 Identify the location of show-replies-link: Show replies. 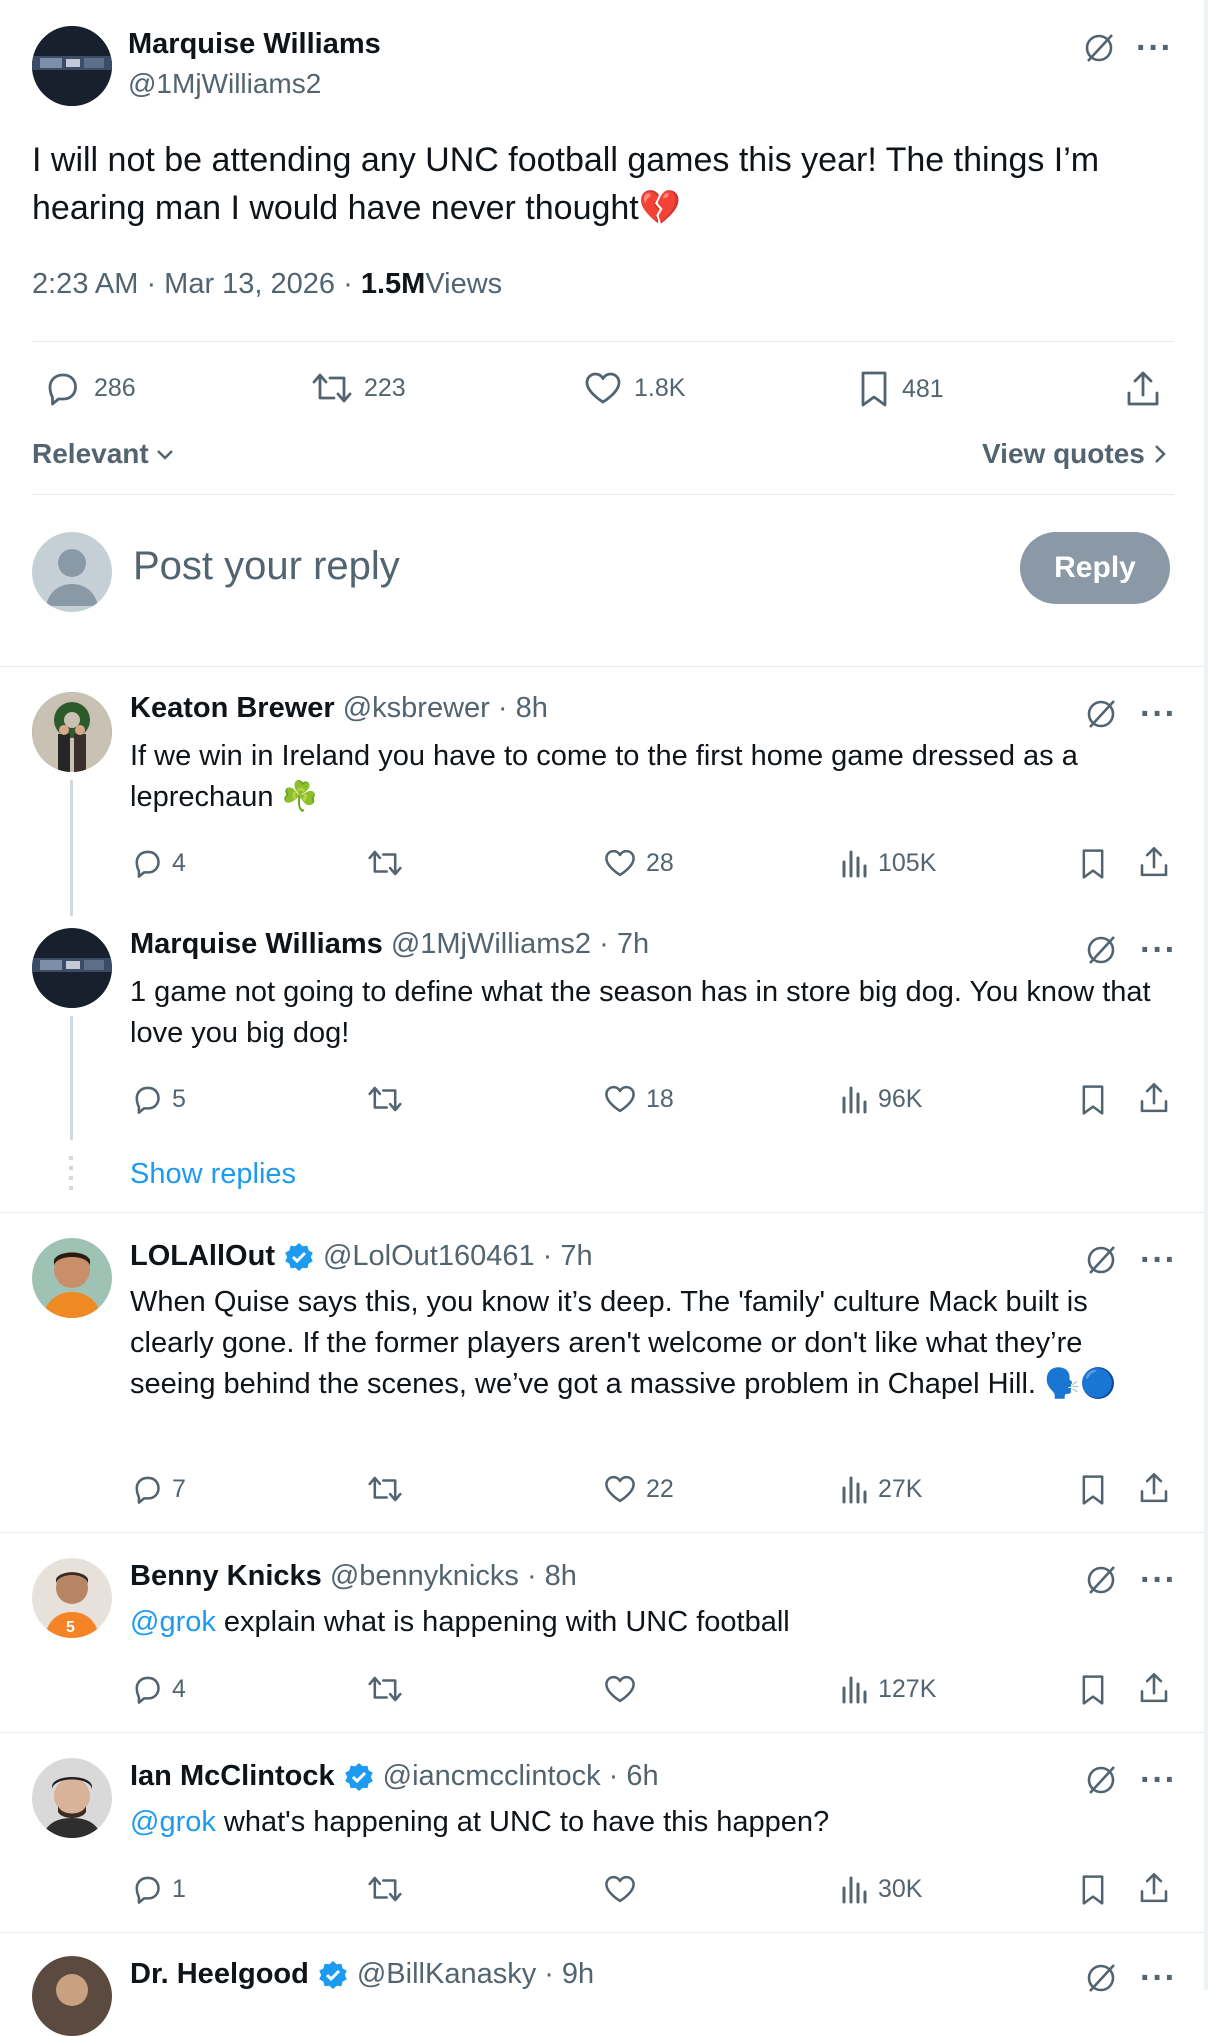
(213, 1174).